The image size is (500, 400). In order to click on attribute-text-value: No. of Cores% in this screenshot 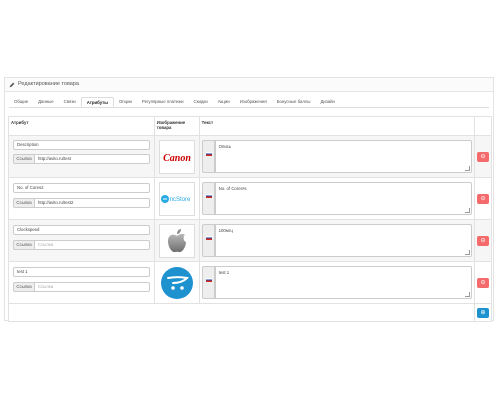, I will do `click(232, 188)`.